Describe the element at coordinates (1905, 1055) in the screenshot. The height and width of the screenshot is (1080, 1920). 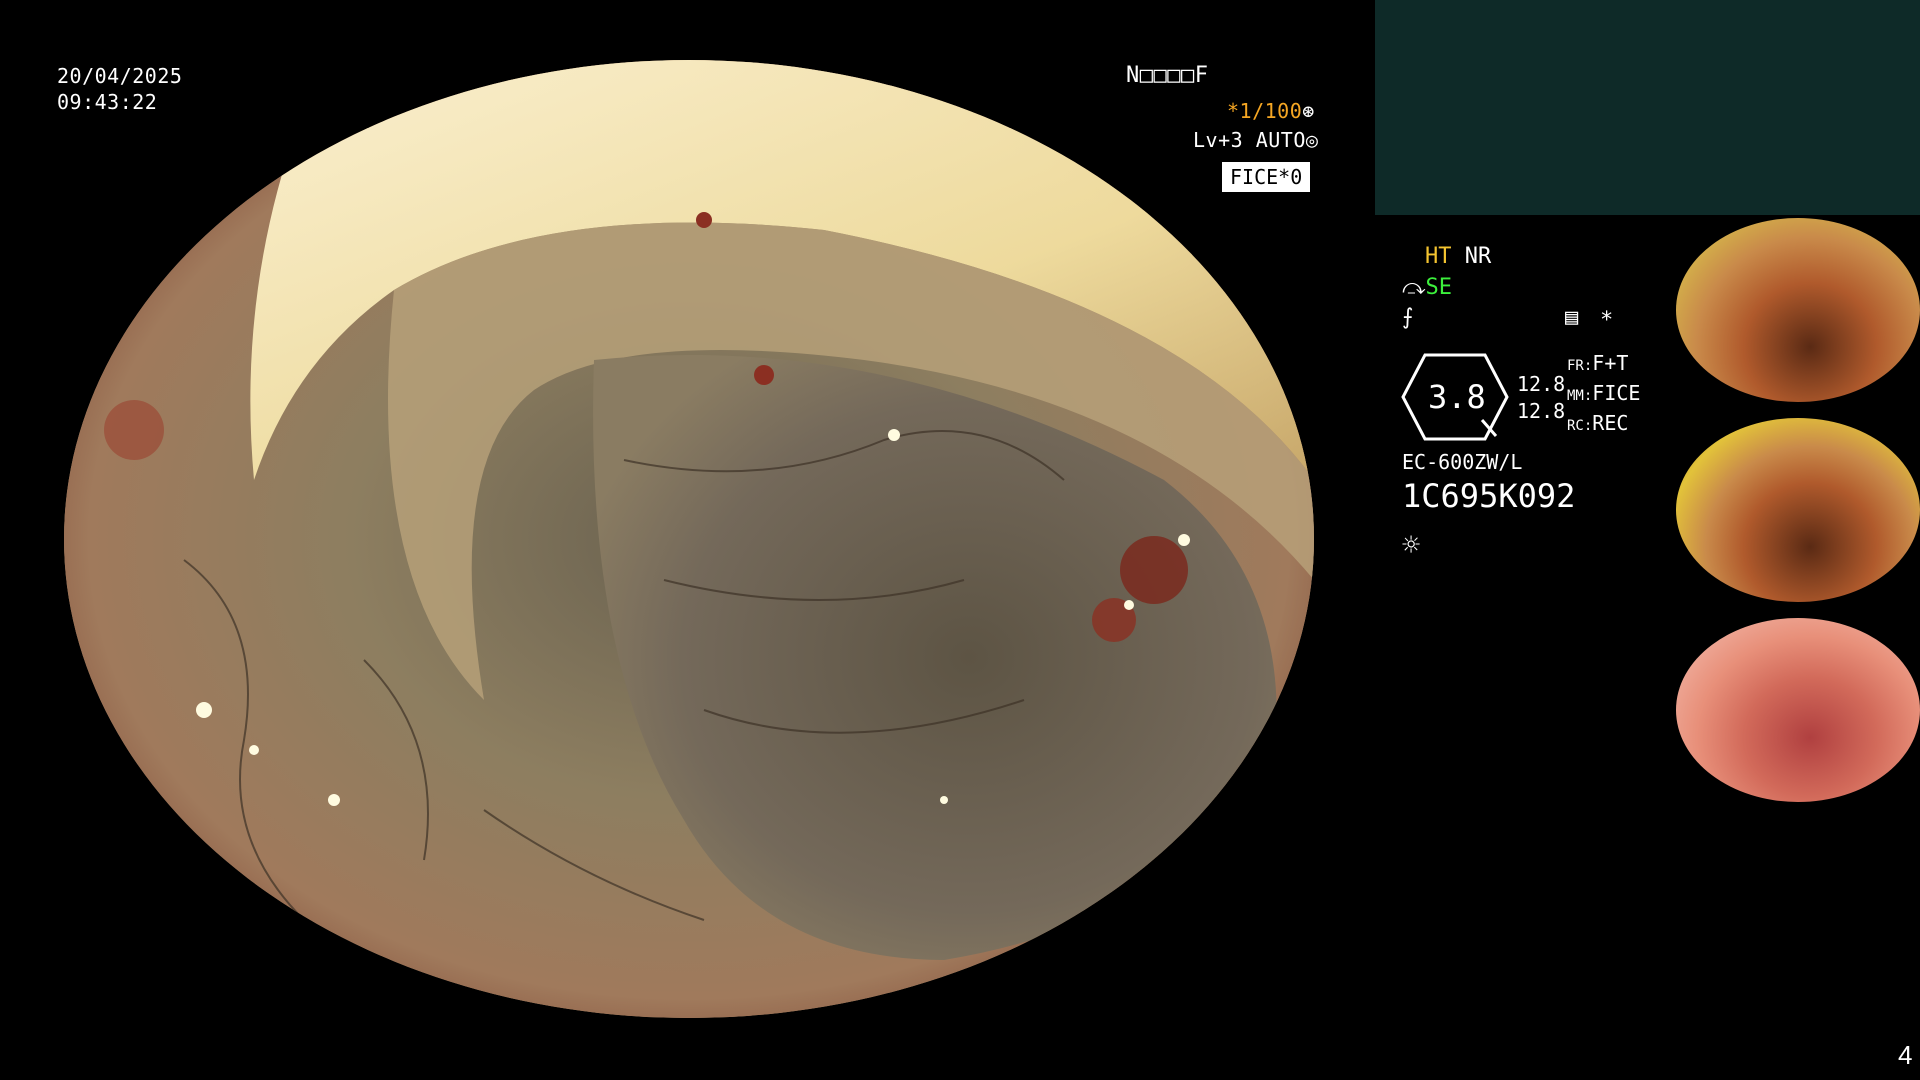
I see `page-number: 4` at that location.